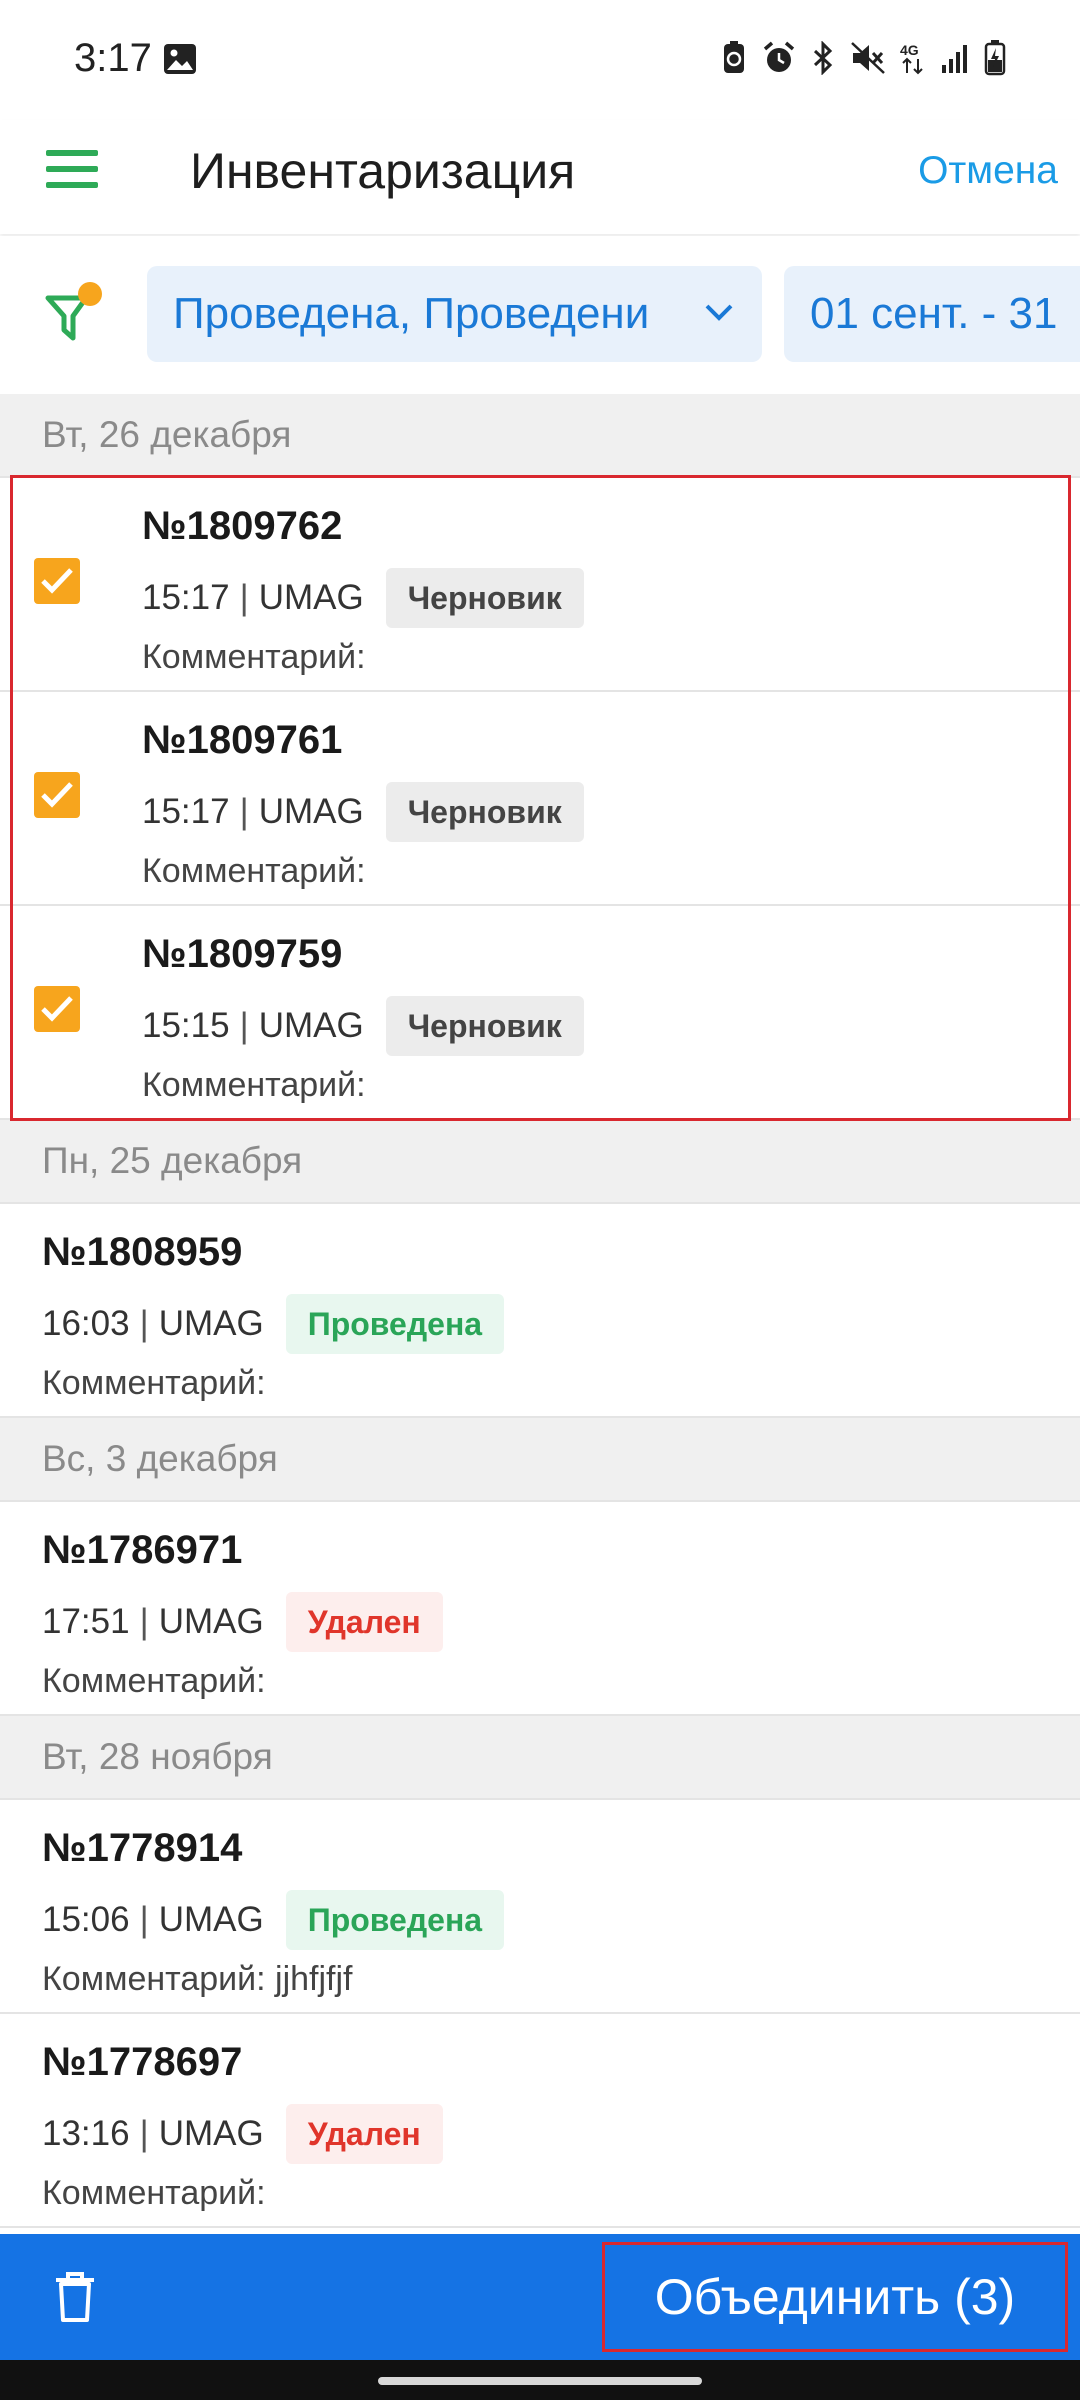 This screenshot has height=2400, width=1080. Describe the element at coordinates (540, 1162) in the screenshot. I see `date-header: Пн, 25 декабря` at that location.